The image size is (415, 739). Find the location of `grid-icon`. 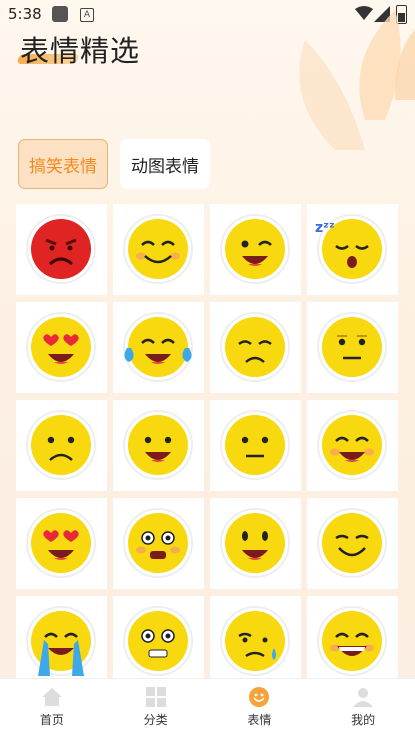

grid-icon is located at coordinates (155, 697).